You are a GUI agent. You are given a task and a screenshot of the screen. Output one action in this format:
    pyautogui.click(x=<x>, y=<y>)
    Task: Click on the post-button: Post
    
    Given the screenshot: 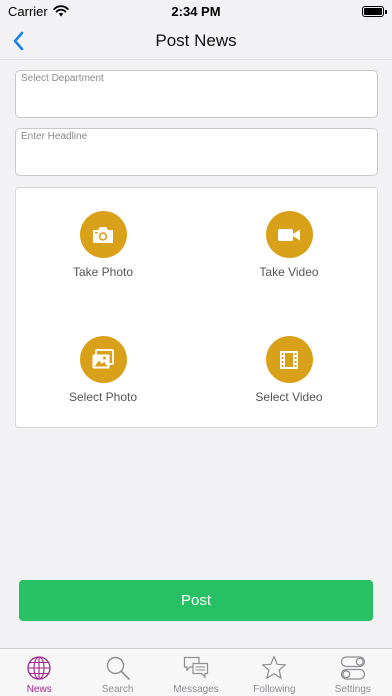 What is the action you would take?
    pyautogui.click(x=196, y=600)
    